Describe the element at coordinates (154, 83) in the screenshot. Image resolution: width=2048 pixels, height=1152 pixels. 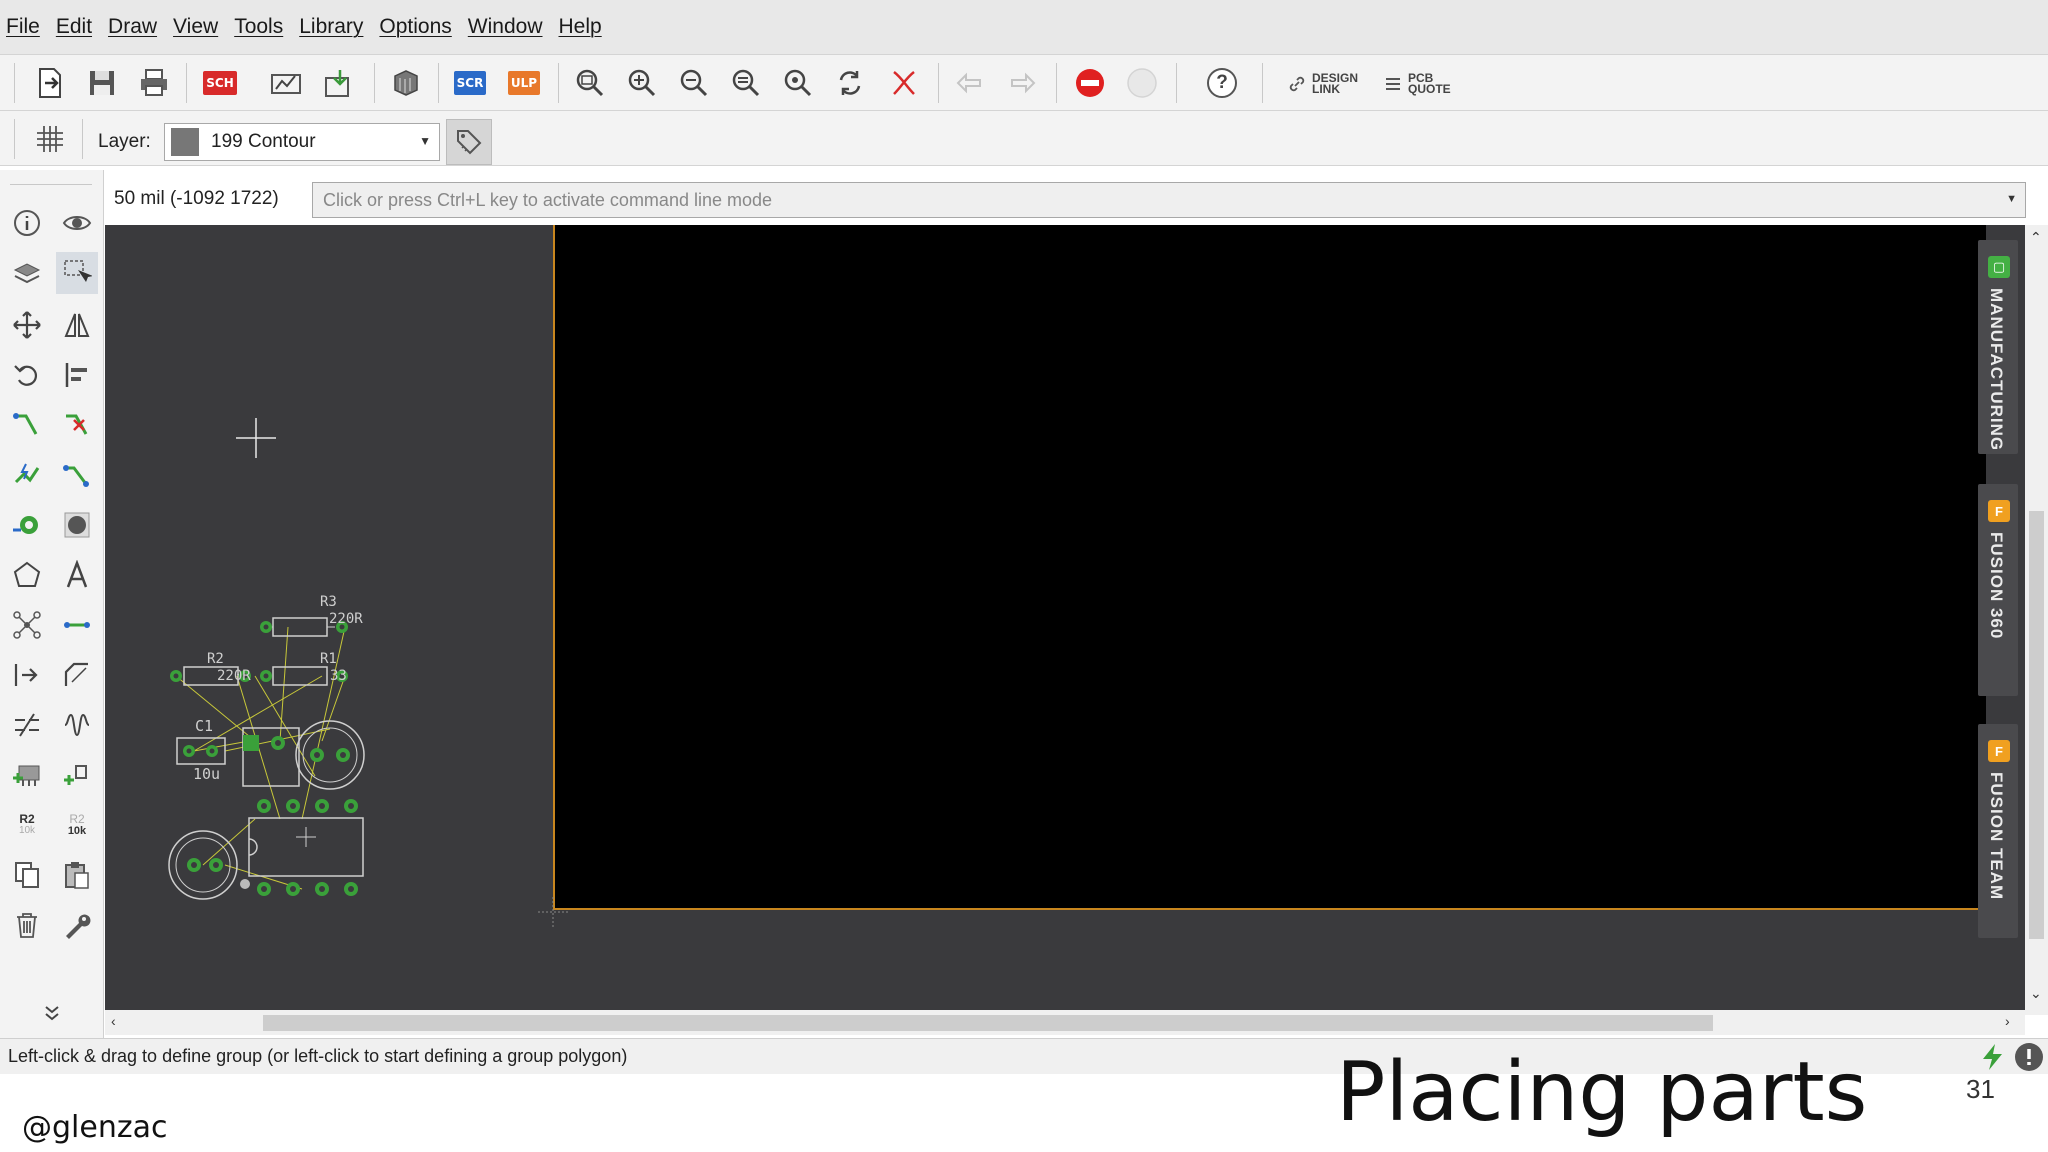
I see `print-icon` at that location.